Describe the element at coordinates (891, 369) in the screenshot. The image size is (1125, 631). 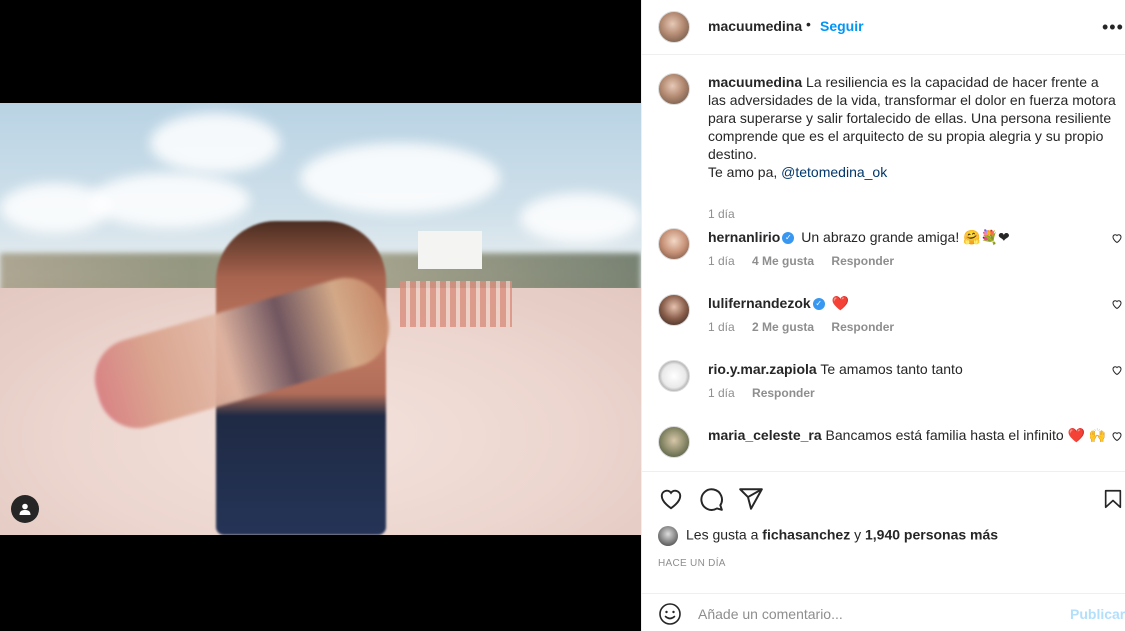
I see `comment-body: Te amamos tanto tanto` at that location.